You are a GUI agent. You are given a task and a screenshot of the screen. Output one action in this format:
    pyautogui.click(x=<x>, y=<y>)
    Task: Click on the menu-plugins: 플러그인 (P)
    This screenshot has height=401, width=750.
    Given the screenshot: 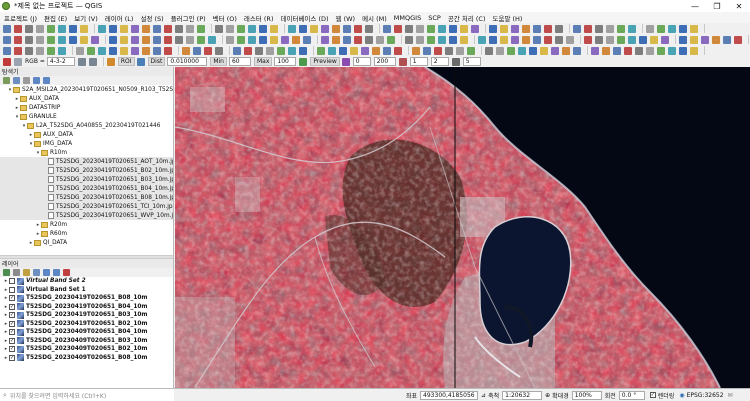 What is the action you would take?
    pyautogui.click(x=188, y=18)
    